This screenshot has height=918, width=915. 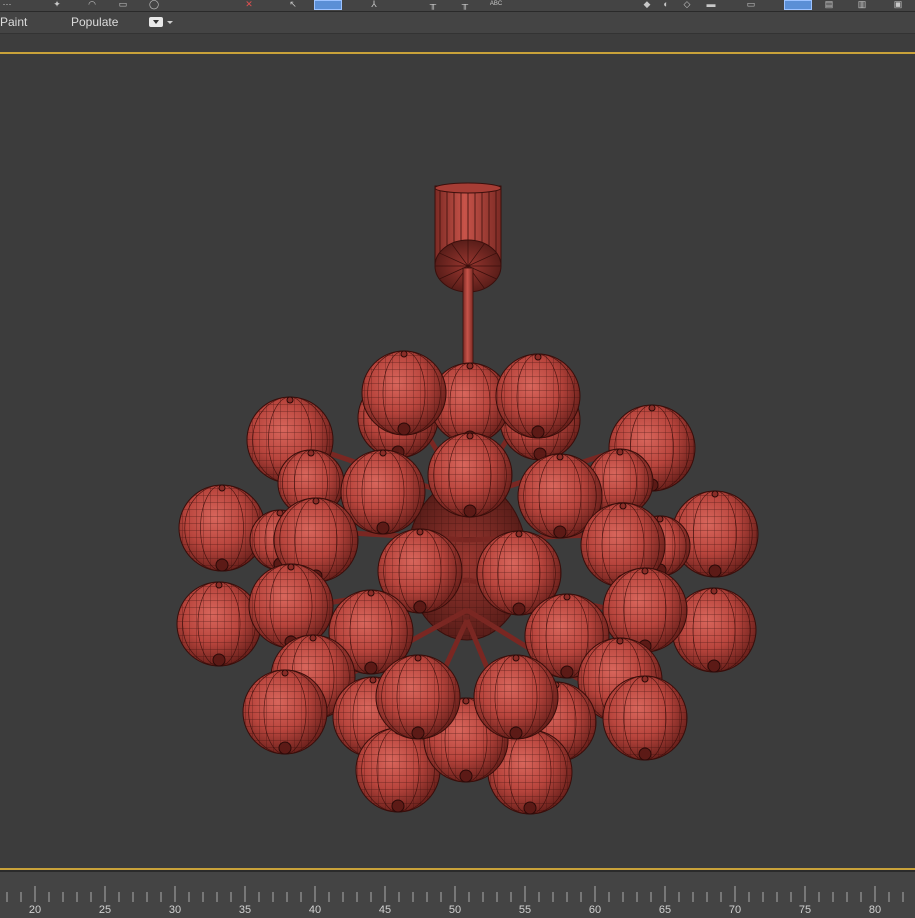 What do you see at coordinates (328, 5) in the screenshot?
I see `snap-toggle-icon` at bounding box center [328, 5].